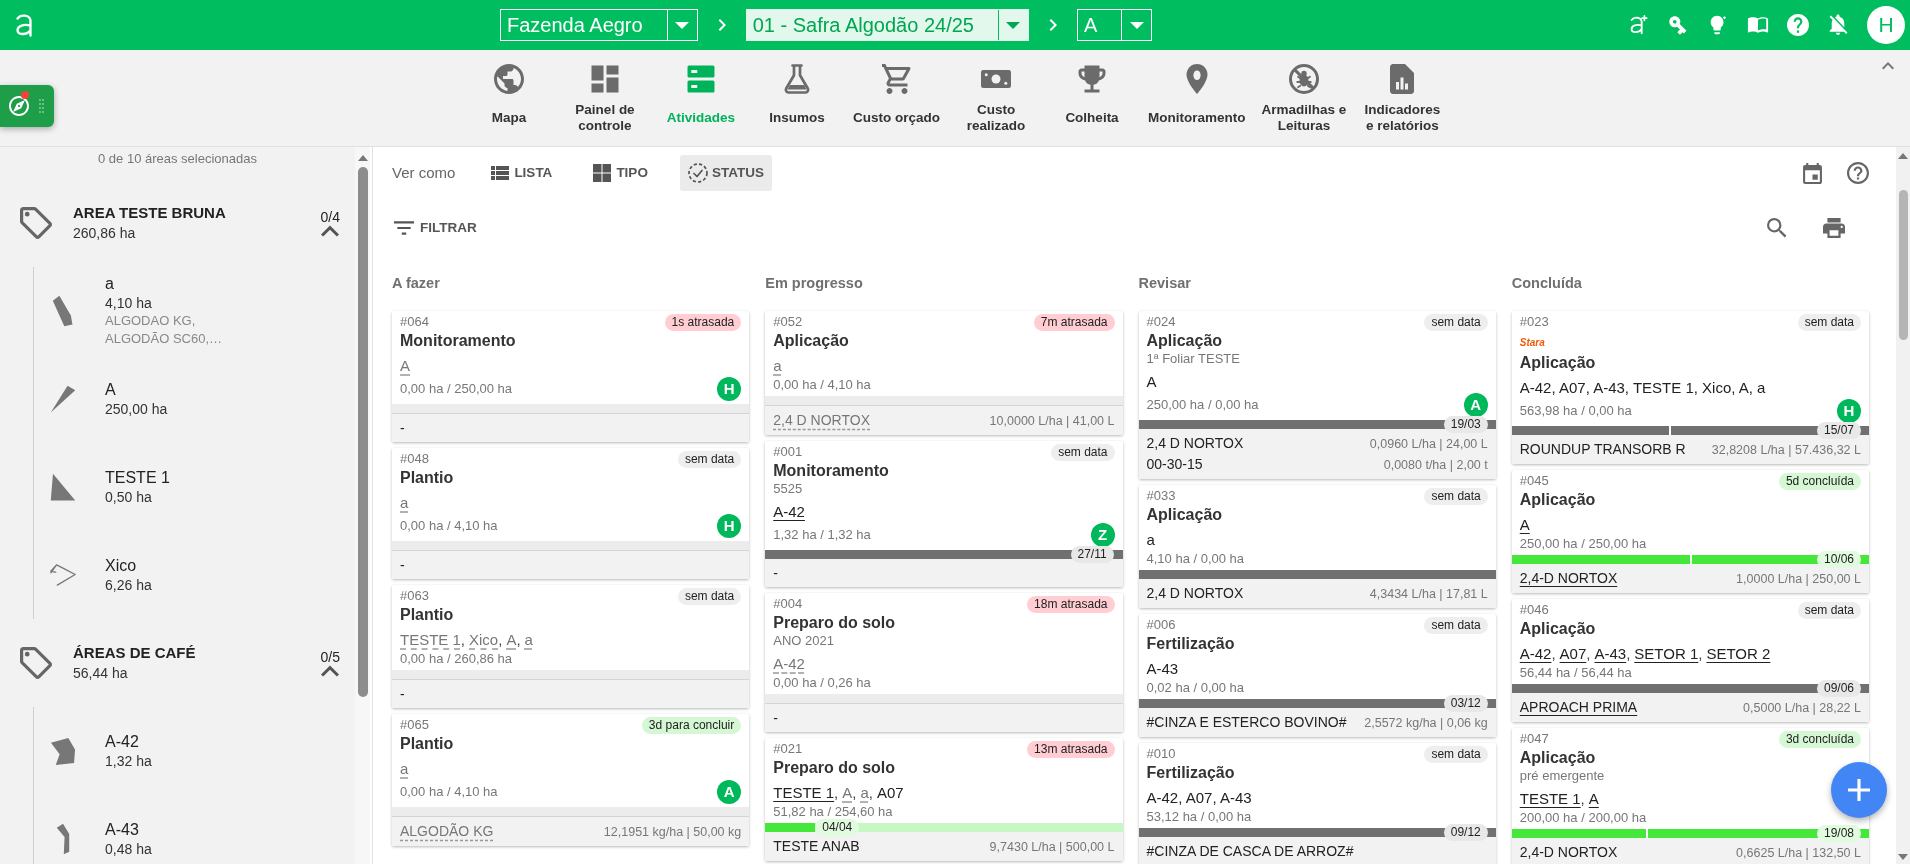 The height and width of the screenshot is (864, 1910). Describe the element at coordinates (1583, 544) in the screenshot. I see `area-ratio: 250,00 ha / 250,00 ha` at that location.